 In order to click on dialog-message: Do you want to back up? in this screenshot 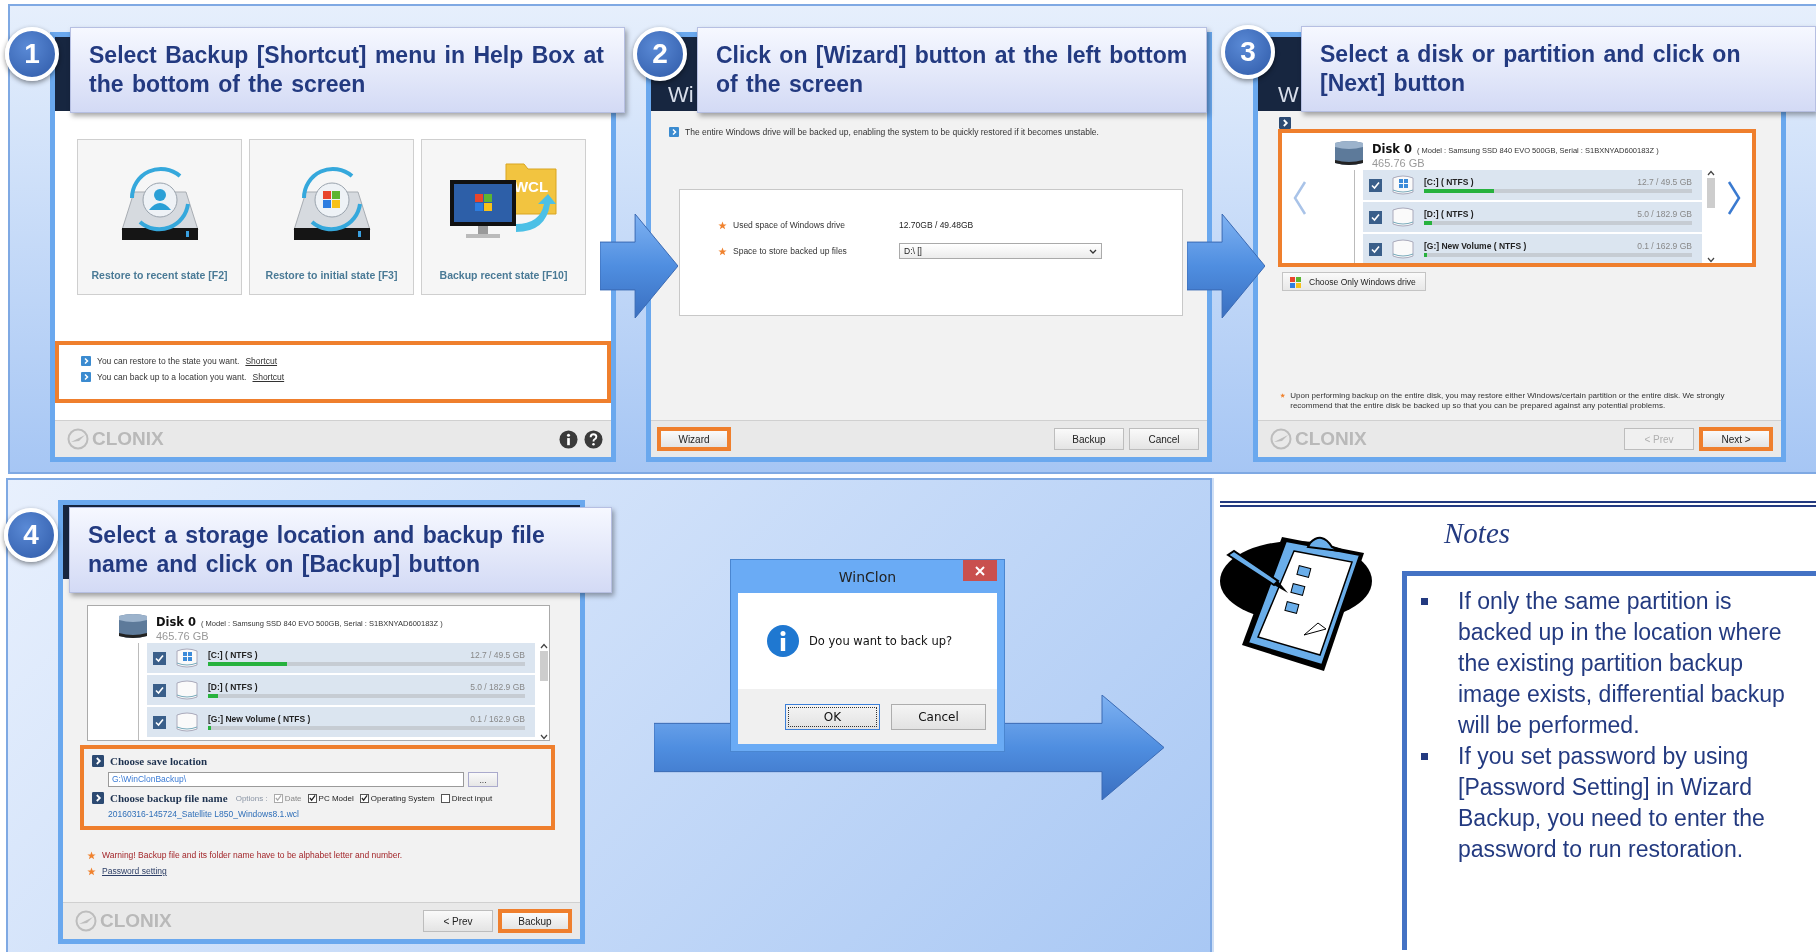, I will do `click(881, 641)`.